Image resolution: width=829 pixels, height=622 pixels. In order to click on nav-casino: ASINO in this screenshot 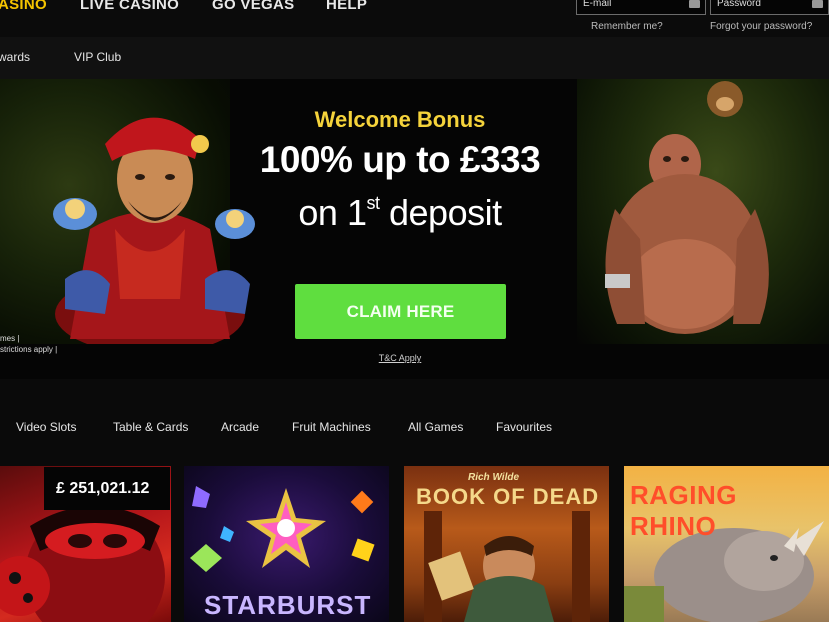, I will do `click(23, 6)`.